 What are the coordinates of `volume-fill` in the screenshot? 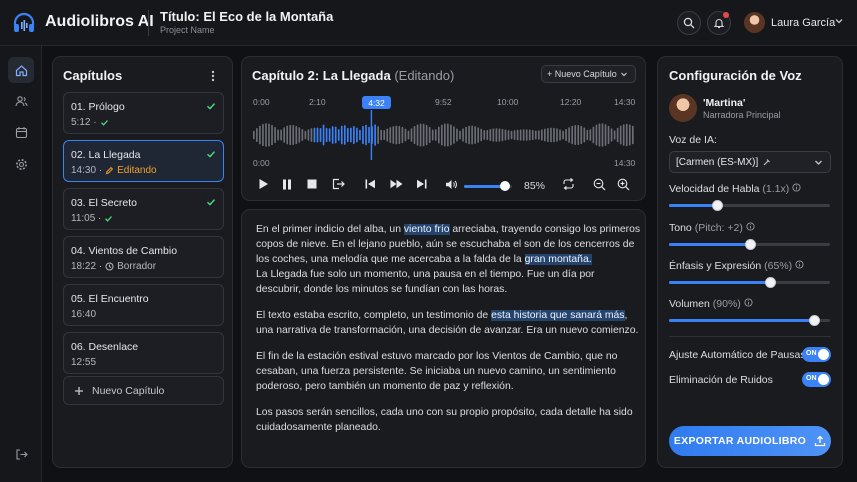 It's located at (484, 186).